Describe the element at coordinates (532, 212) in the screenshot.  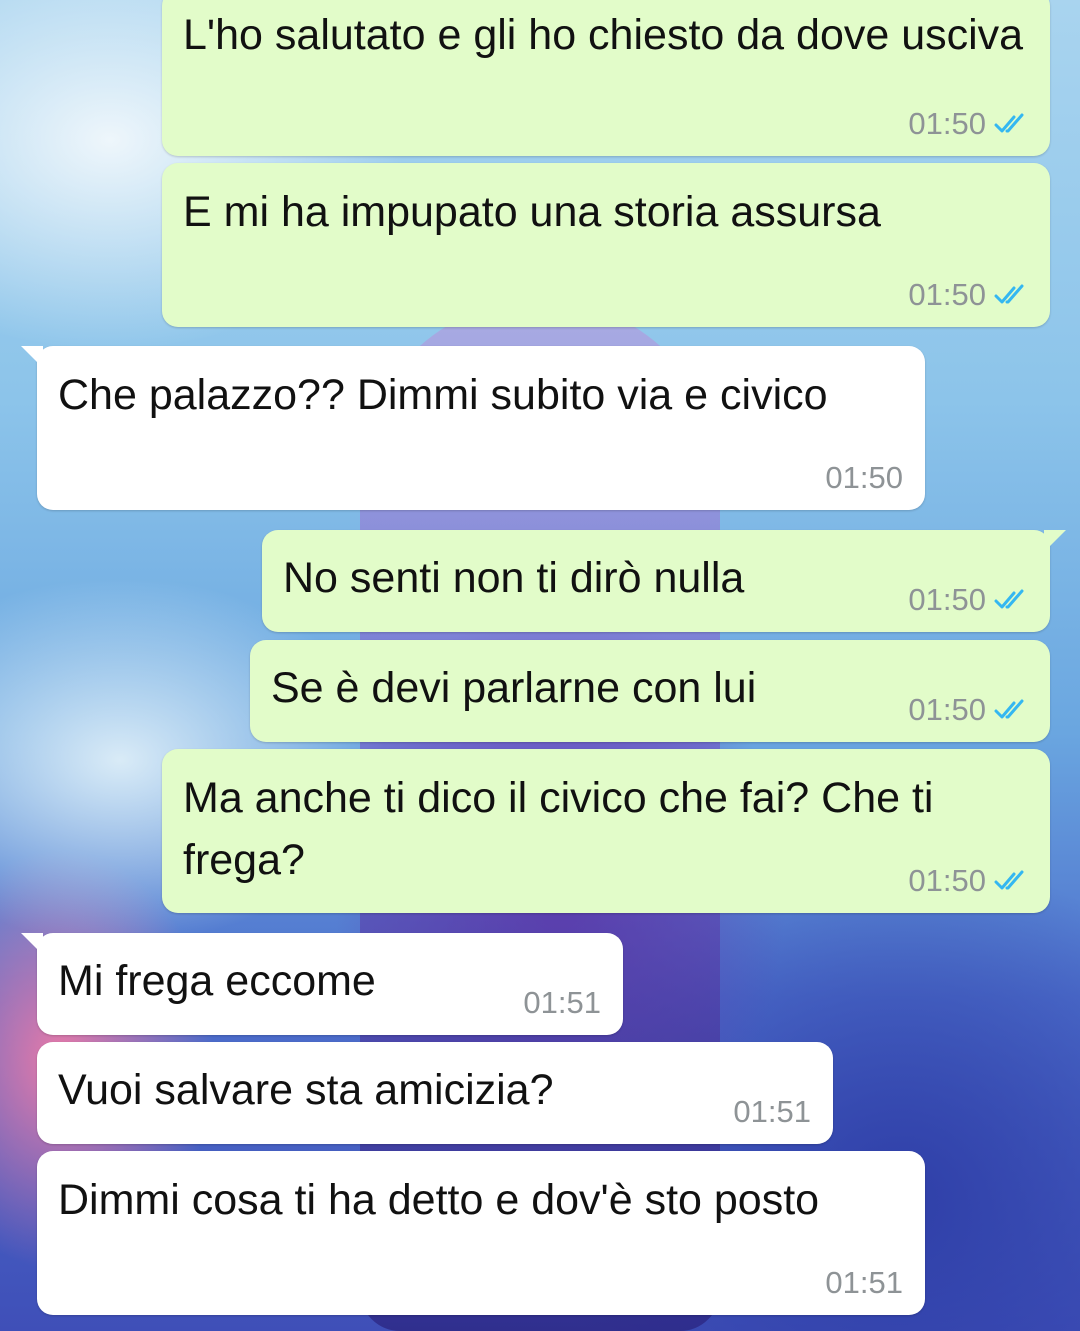
I see `message-text: E mi ha impupato una storia assursa` at that location.